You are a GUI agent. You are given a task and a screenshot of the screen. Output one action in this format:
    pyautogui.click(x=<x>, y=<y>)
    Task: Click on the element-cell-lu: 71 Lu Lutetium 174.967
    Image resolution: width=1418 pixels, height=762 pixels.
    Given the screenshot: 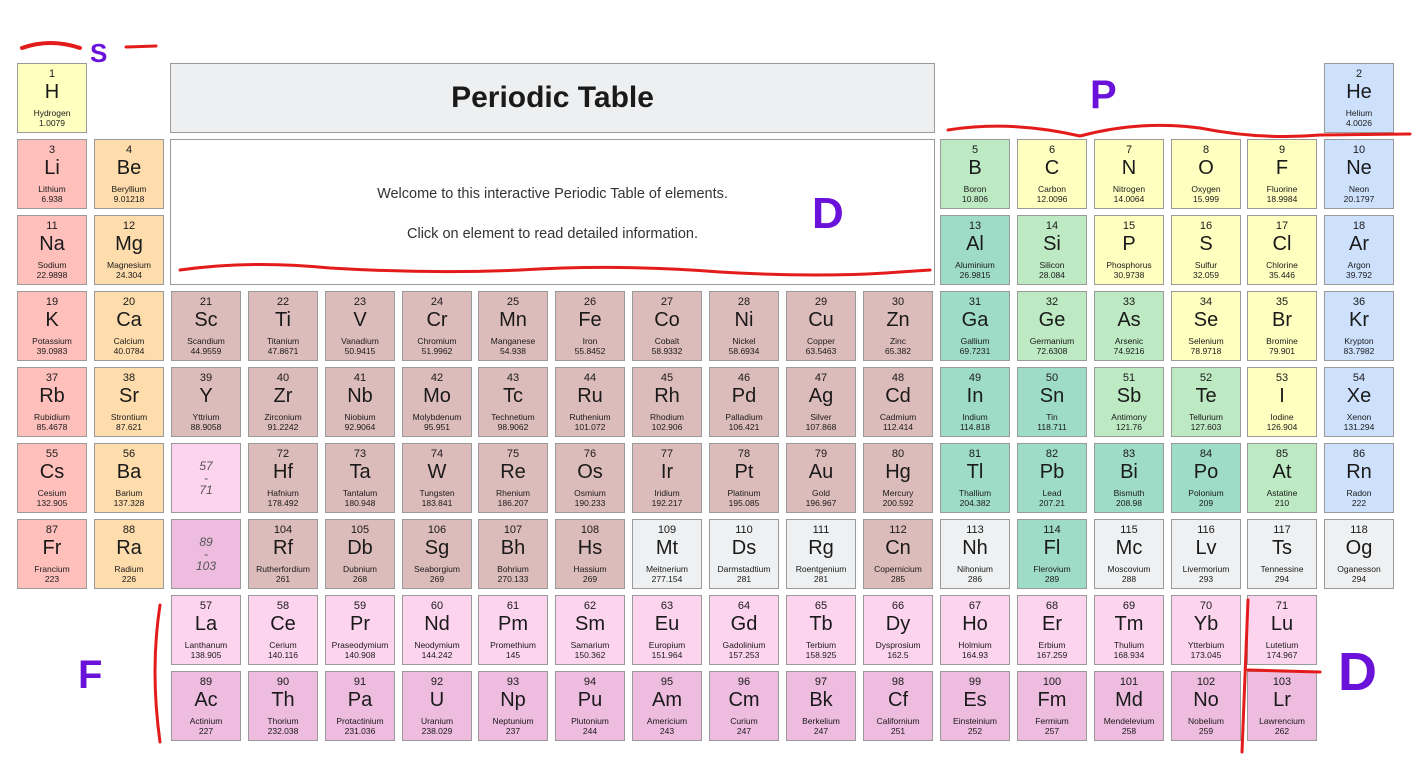 What is the action you would take?
    pyautogui.click(x=1282, y=630)
    